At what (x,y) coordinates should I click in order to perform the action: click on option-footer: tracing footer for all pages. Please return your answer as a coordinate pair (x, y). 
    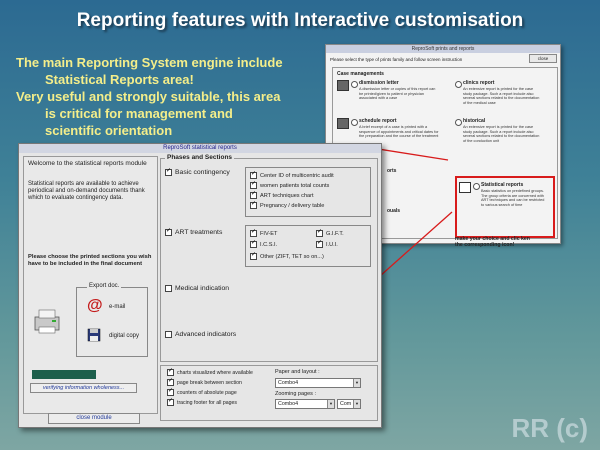
    Looking at the image, I should click on (202, 401).